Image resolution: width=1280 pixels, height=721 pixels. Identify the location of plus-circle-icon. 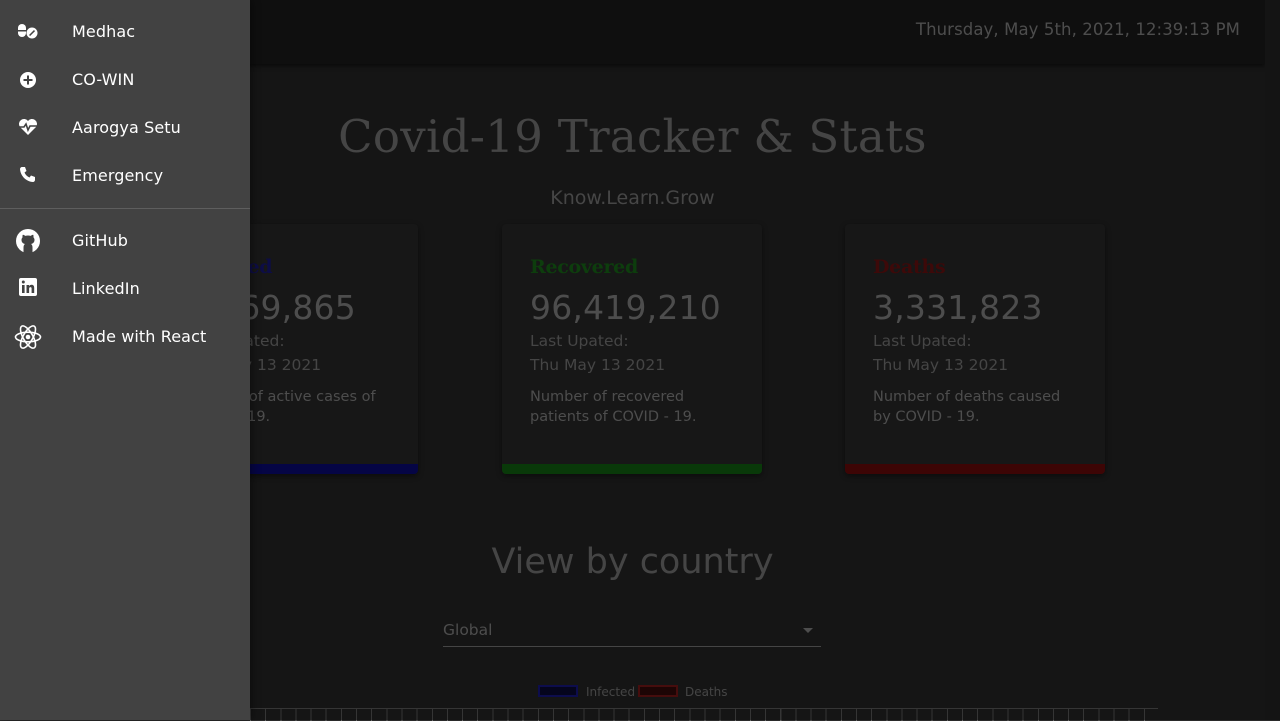
(28, 80).